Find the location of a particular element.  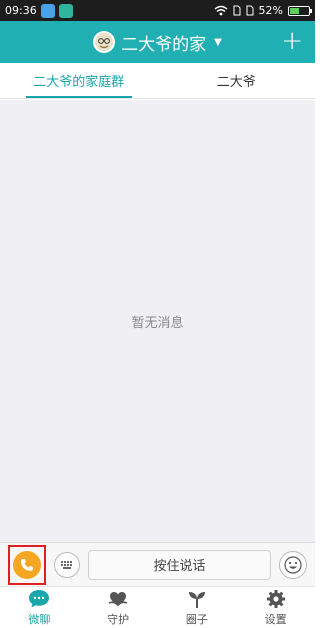

call-button is located at coordinates (27, 564).